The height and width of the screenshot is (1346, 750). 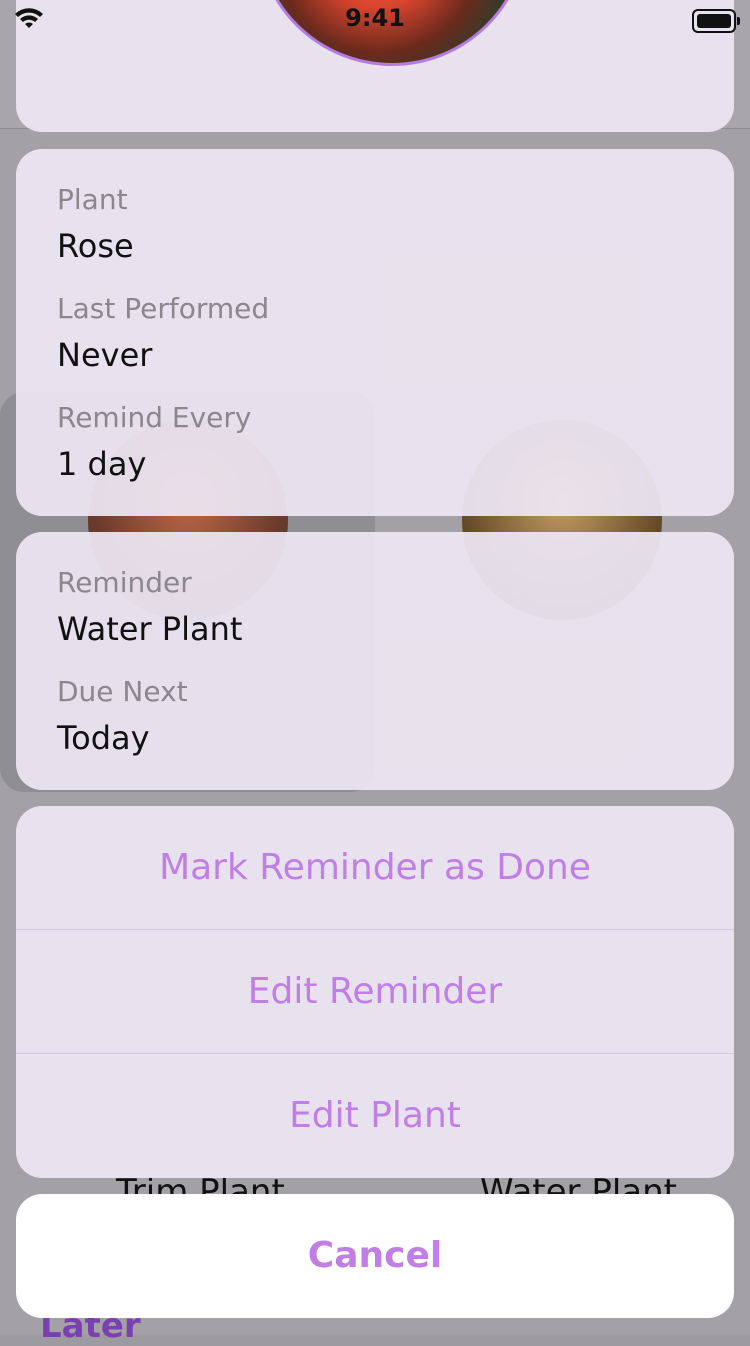 I want to click on reminder-label: Reminder, so click(x=124, y=582).